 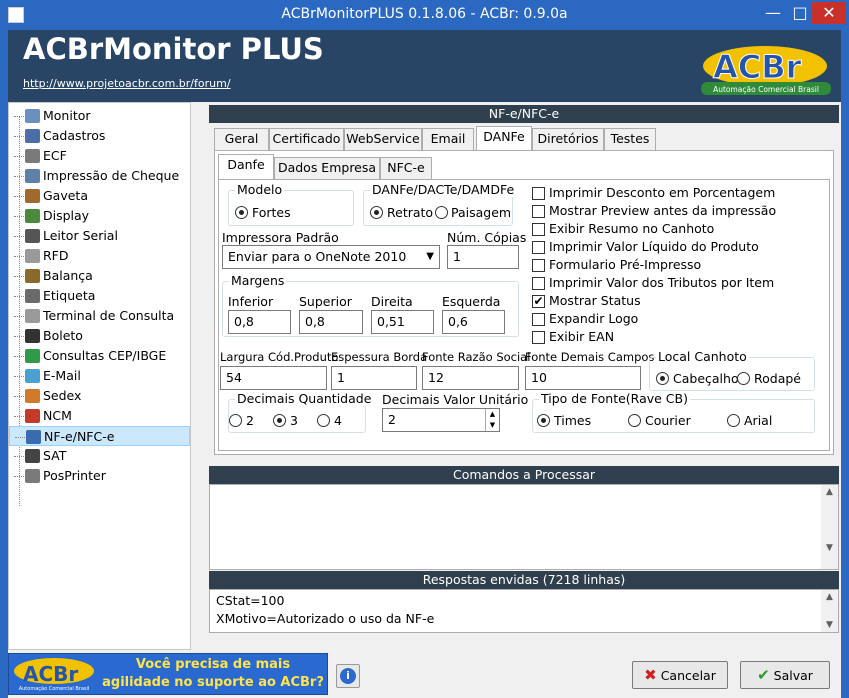 I want to click on sedex-icon, so click(x=32, y=396).